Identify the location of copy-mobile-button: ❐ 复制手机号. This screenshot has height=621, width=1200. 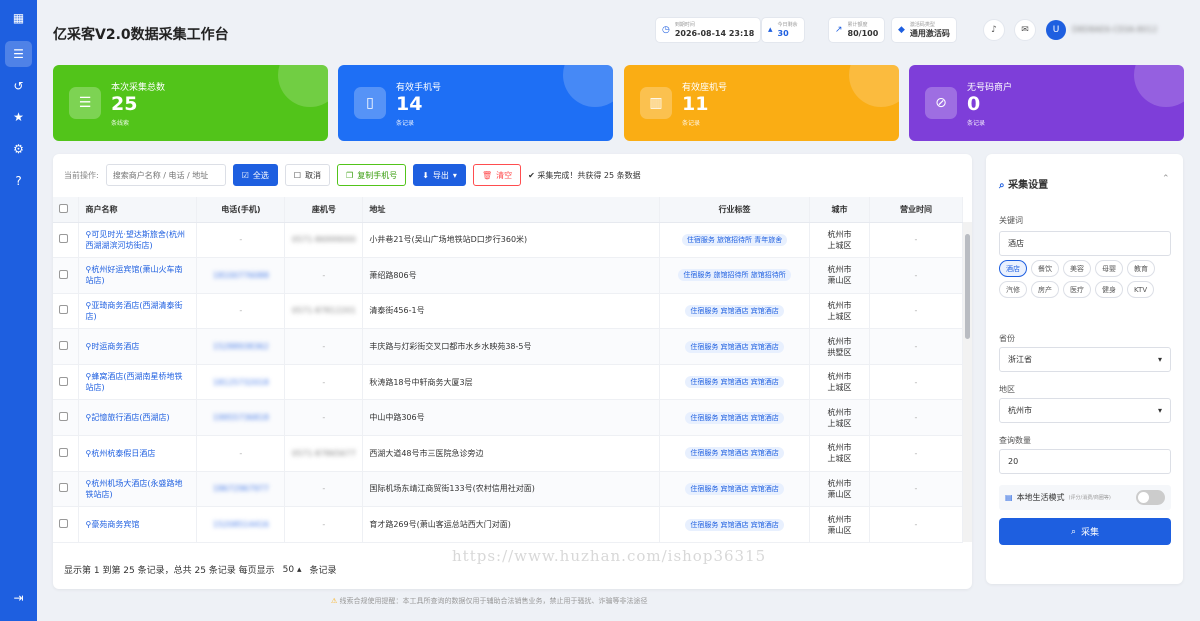
(372, 175).